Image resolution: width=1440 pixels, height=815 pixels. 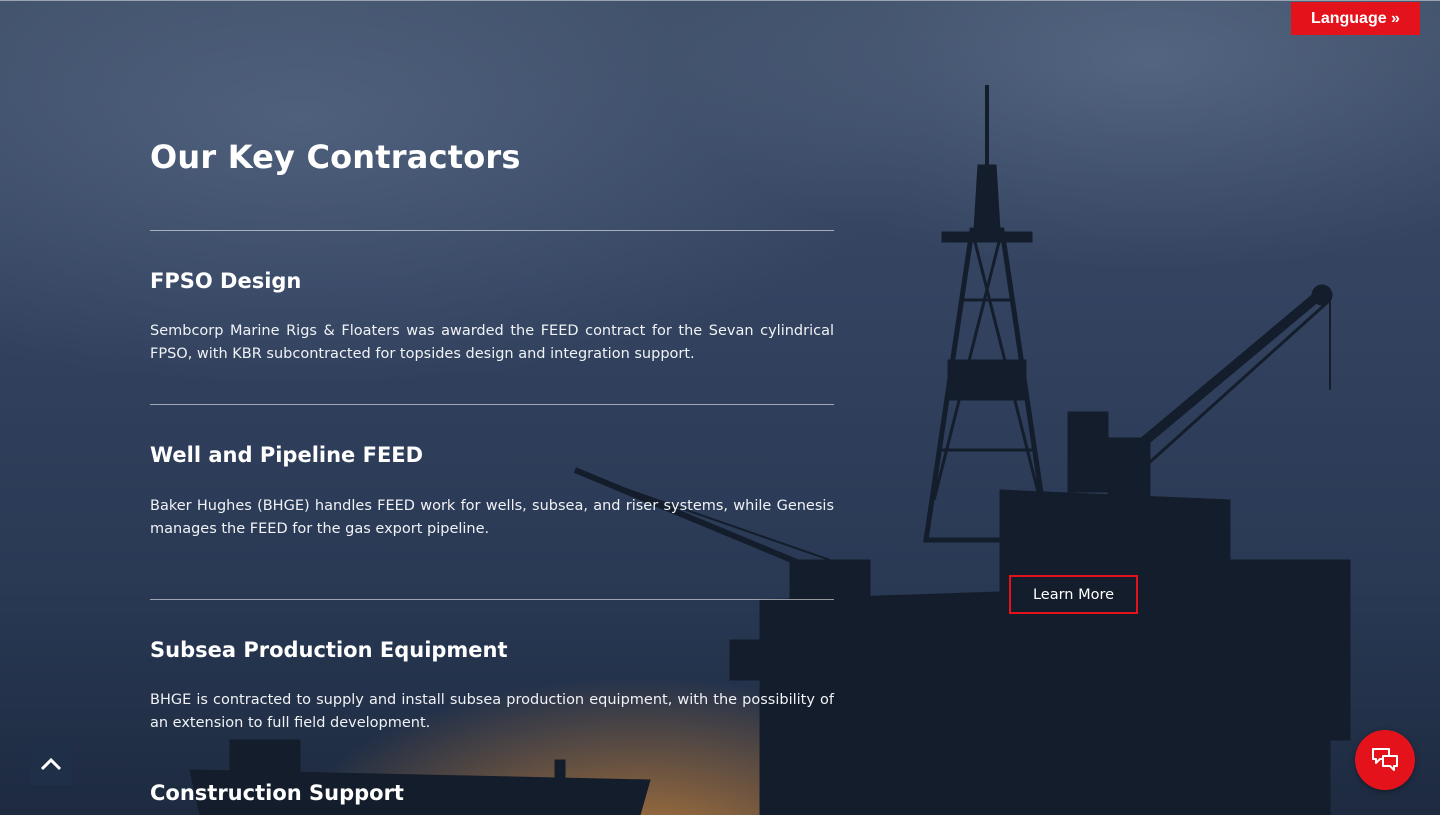 What do you see at coordinates (226, 281) in the screenshot?
I see `section-title-fpso-design: FPSO Design` at bounding box center [226, 281].